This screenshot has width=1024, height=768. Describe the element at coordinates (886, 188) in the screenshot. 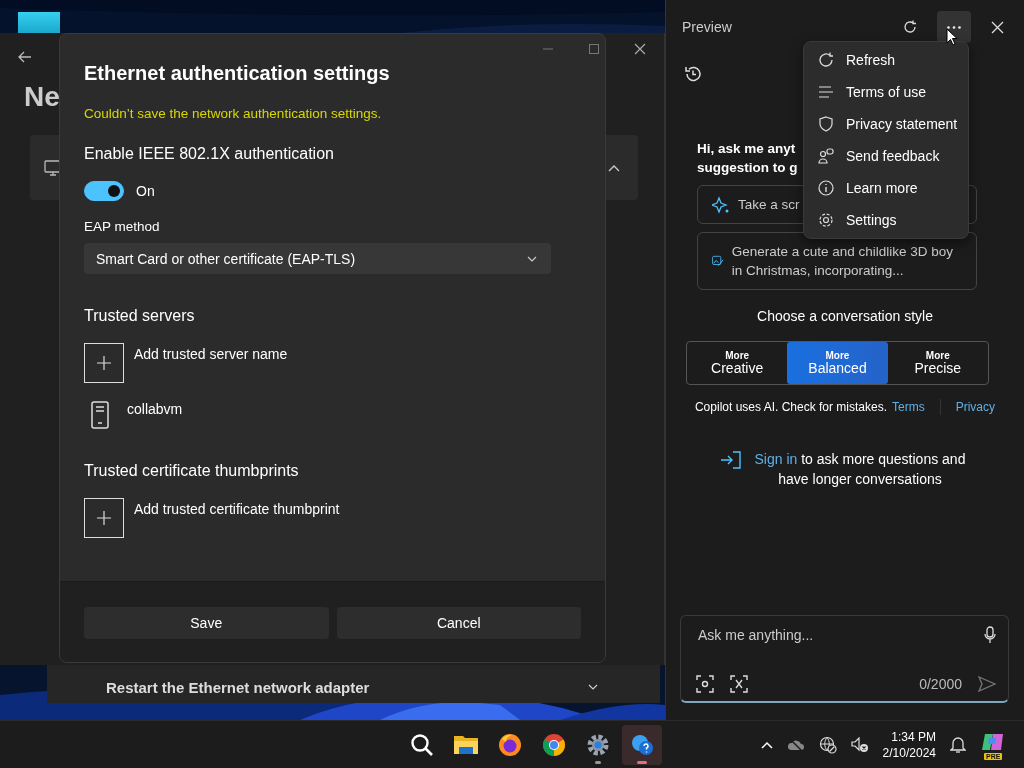

I see `menu-item: Learn more` at that location.